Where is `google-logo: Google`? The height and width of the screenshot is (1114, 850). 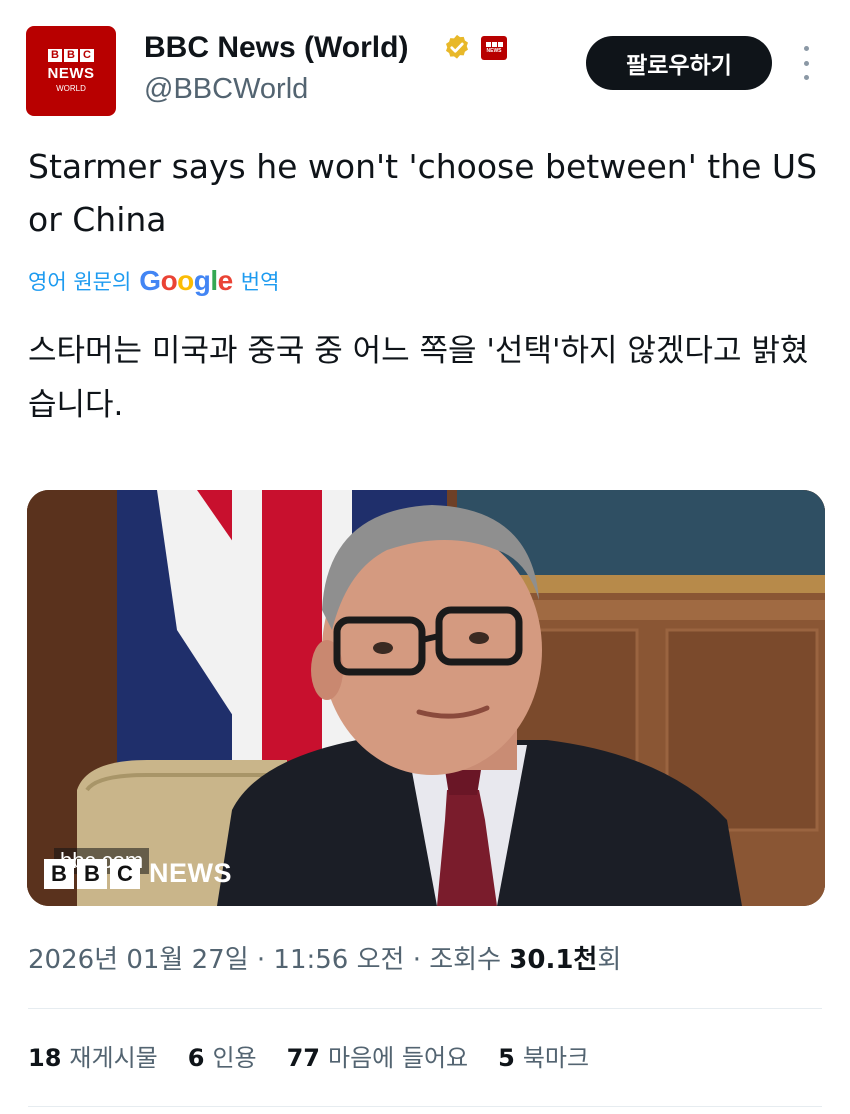 google-logo: Google is located at coordinates (186, 280).